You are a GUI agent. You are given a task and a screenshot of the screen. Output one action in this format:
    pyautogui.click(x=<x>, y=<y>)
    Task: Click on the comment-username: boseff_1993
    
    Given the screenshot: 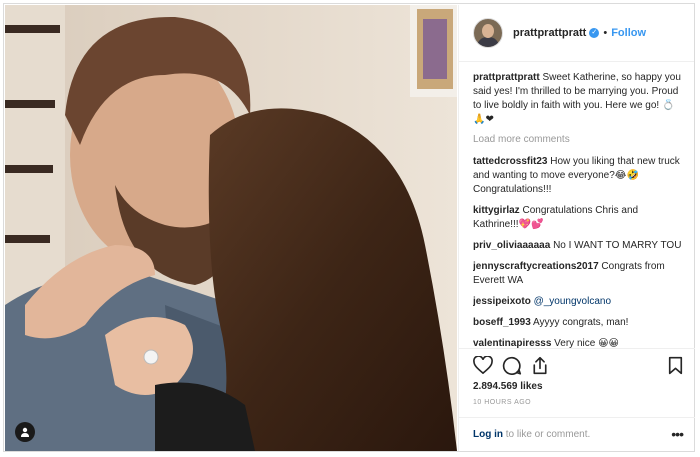 What is the action you would take?
    pyautogui.click(x=502, y=322)
    